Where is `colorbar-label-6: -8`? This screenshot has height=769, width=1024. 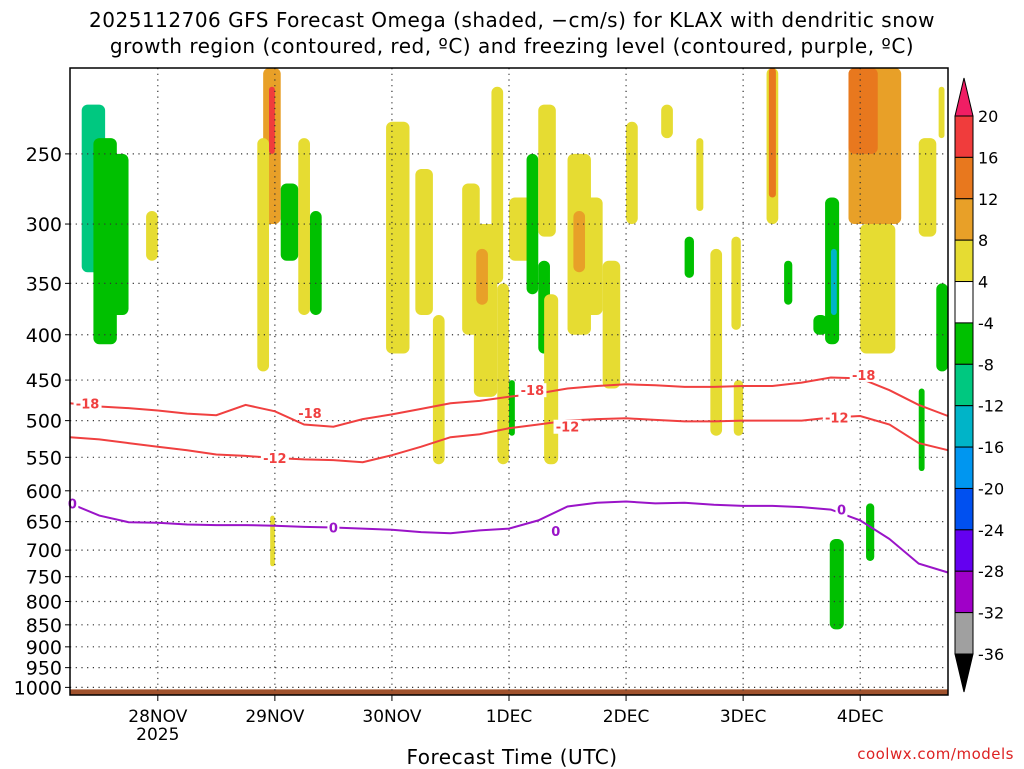
colorbar-label-6: -8 is located at coordinates (986, 364).